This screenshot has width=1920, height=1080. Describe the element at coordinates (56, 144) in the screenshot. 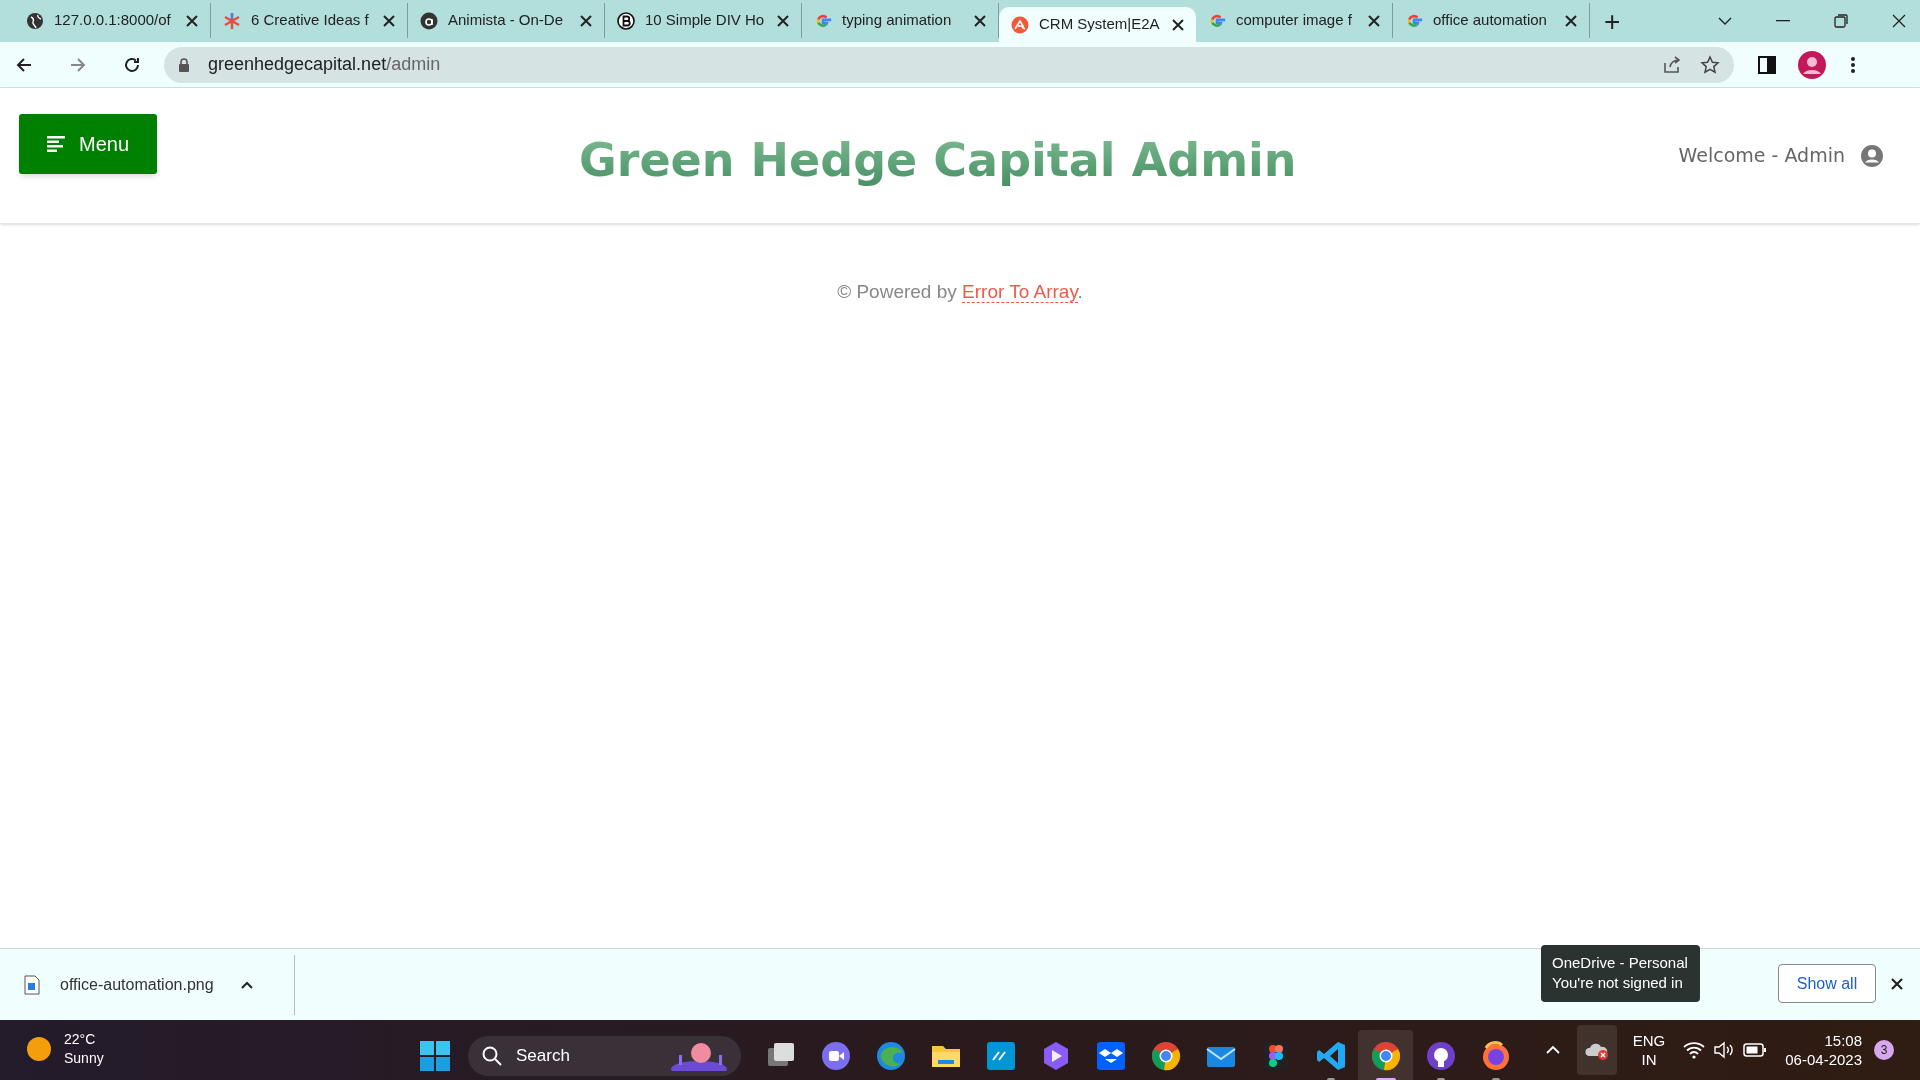

I see `menu-icon` at that location.